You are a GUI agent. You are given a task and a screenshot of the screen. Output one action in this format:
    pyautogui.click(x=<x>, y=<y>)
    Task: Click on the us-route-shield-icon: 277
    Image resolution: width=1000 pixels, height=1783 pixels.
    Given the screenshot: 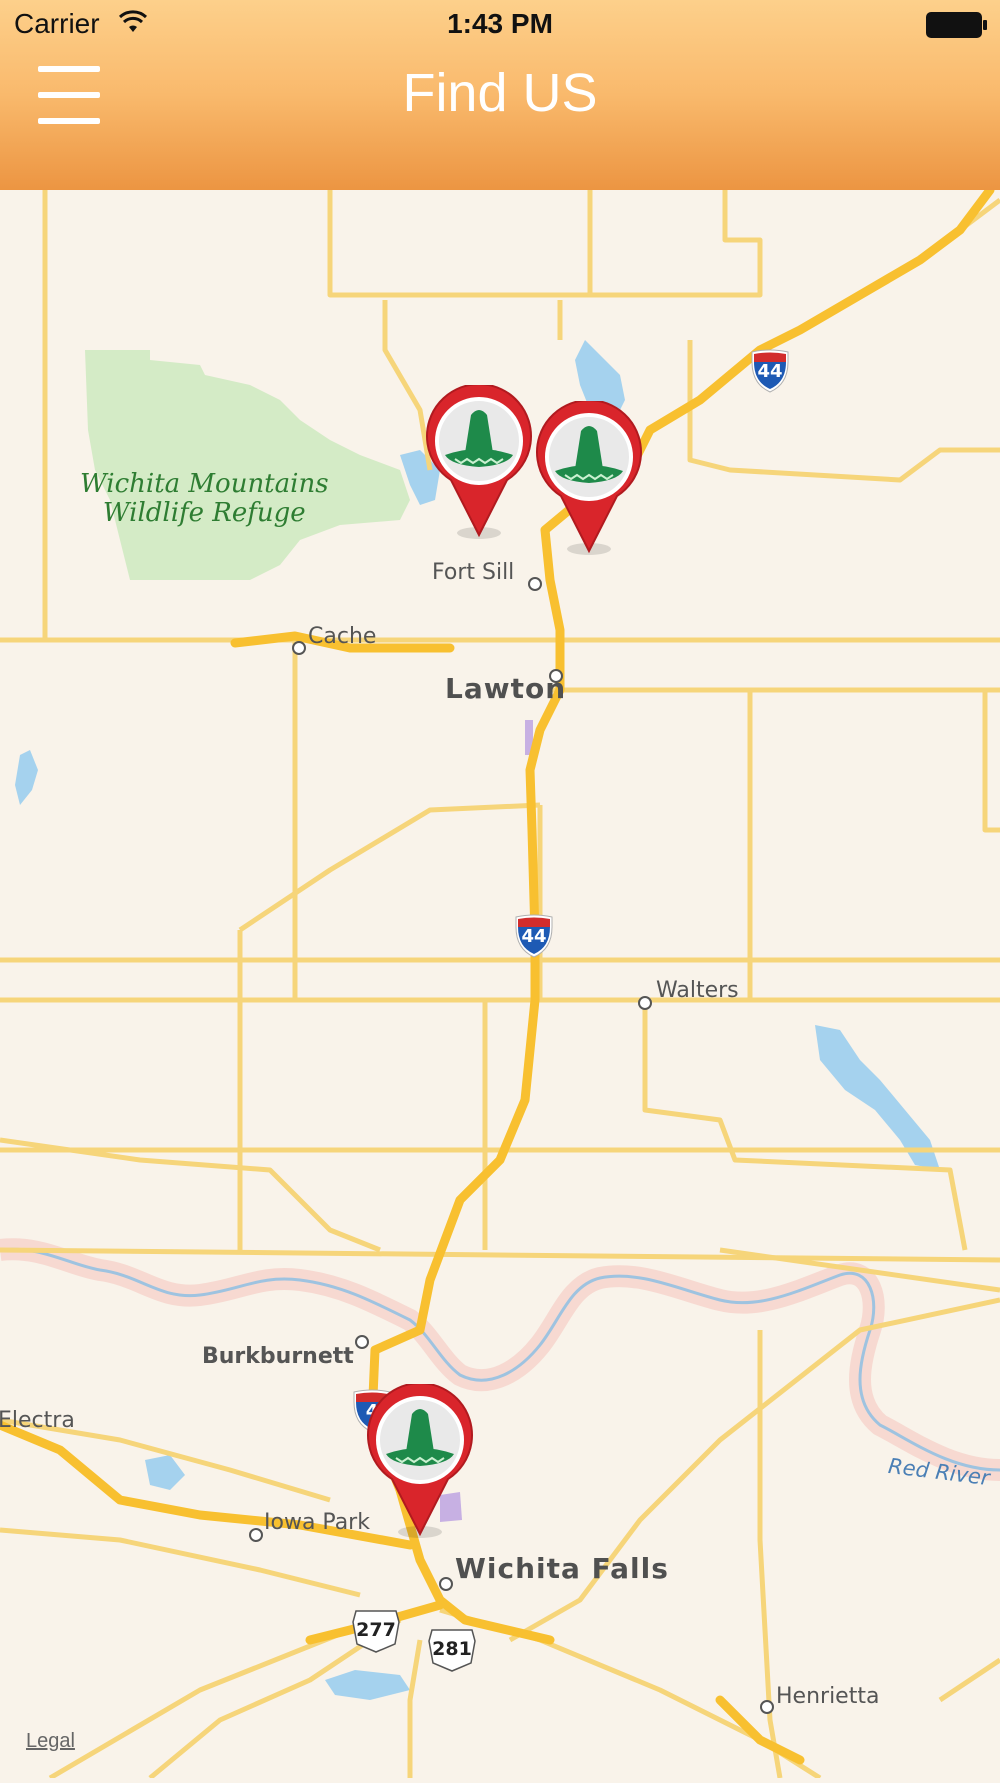 What is the action you would take?
    pyautogui.click(x=376, y=1633)
    